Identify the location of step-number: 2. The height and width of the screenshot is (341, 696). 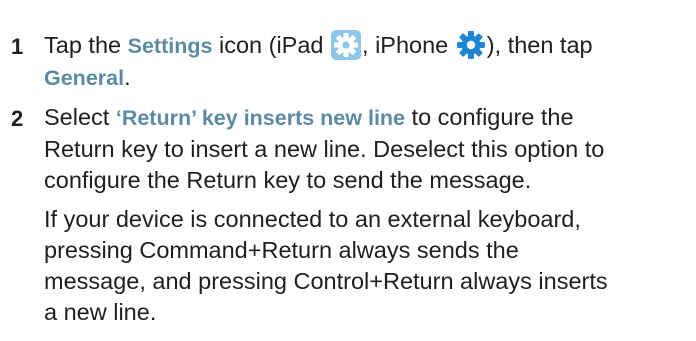
(17, 118).